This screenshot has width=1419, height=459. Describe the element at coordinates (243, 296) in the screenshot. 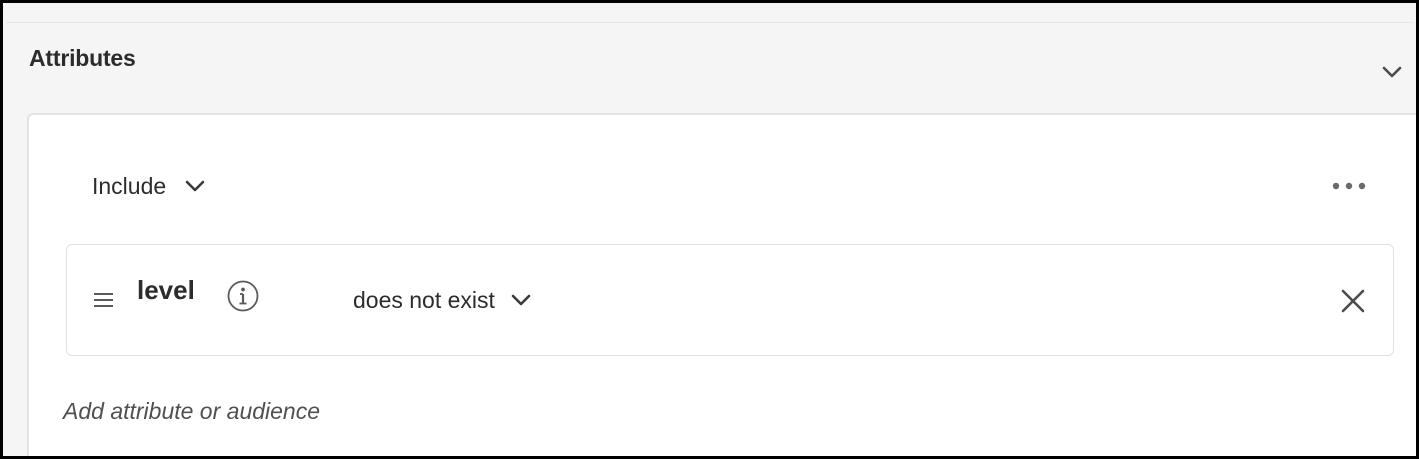

I see `info-icon` at that location.